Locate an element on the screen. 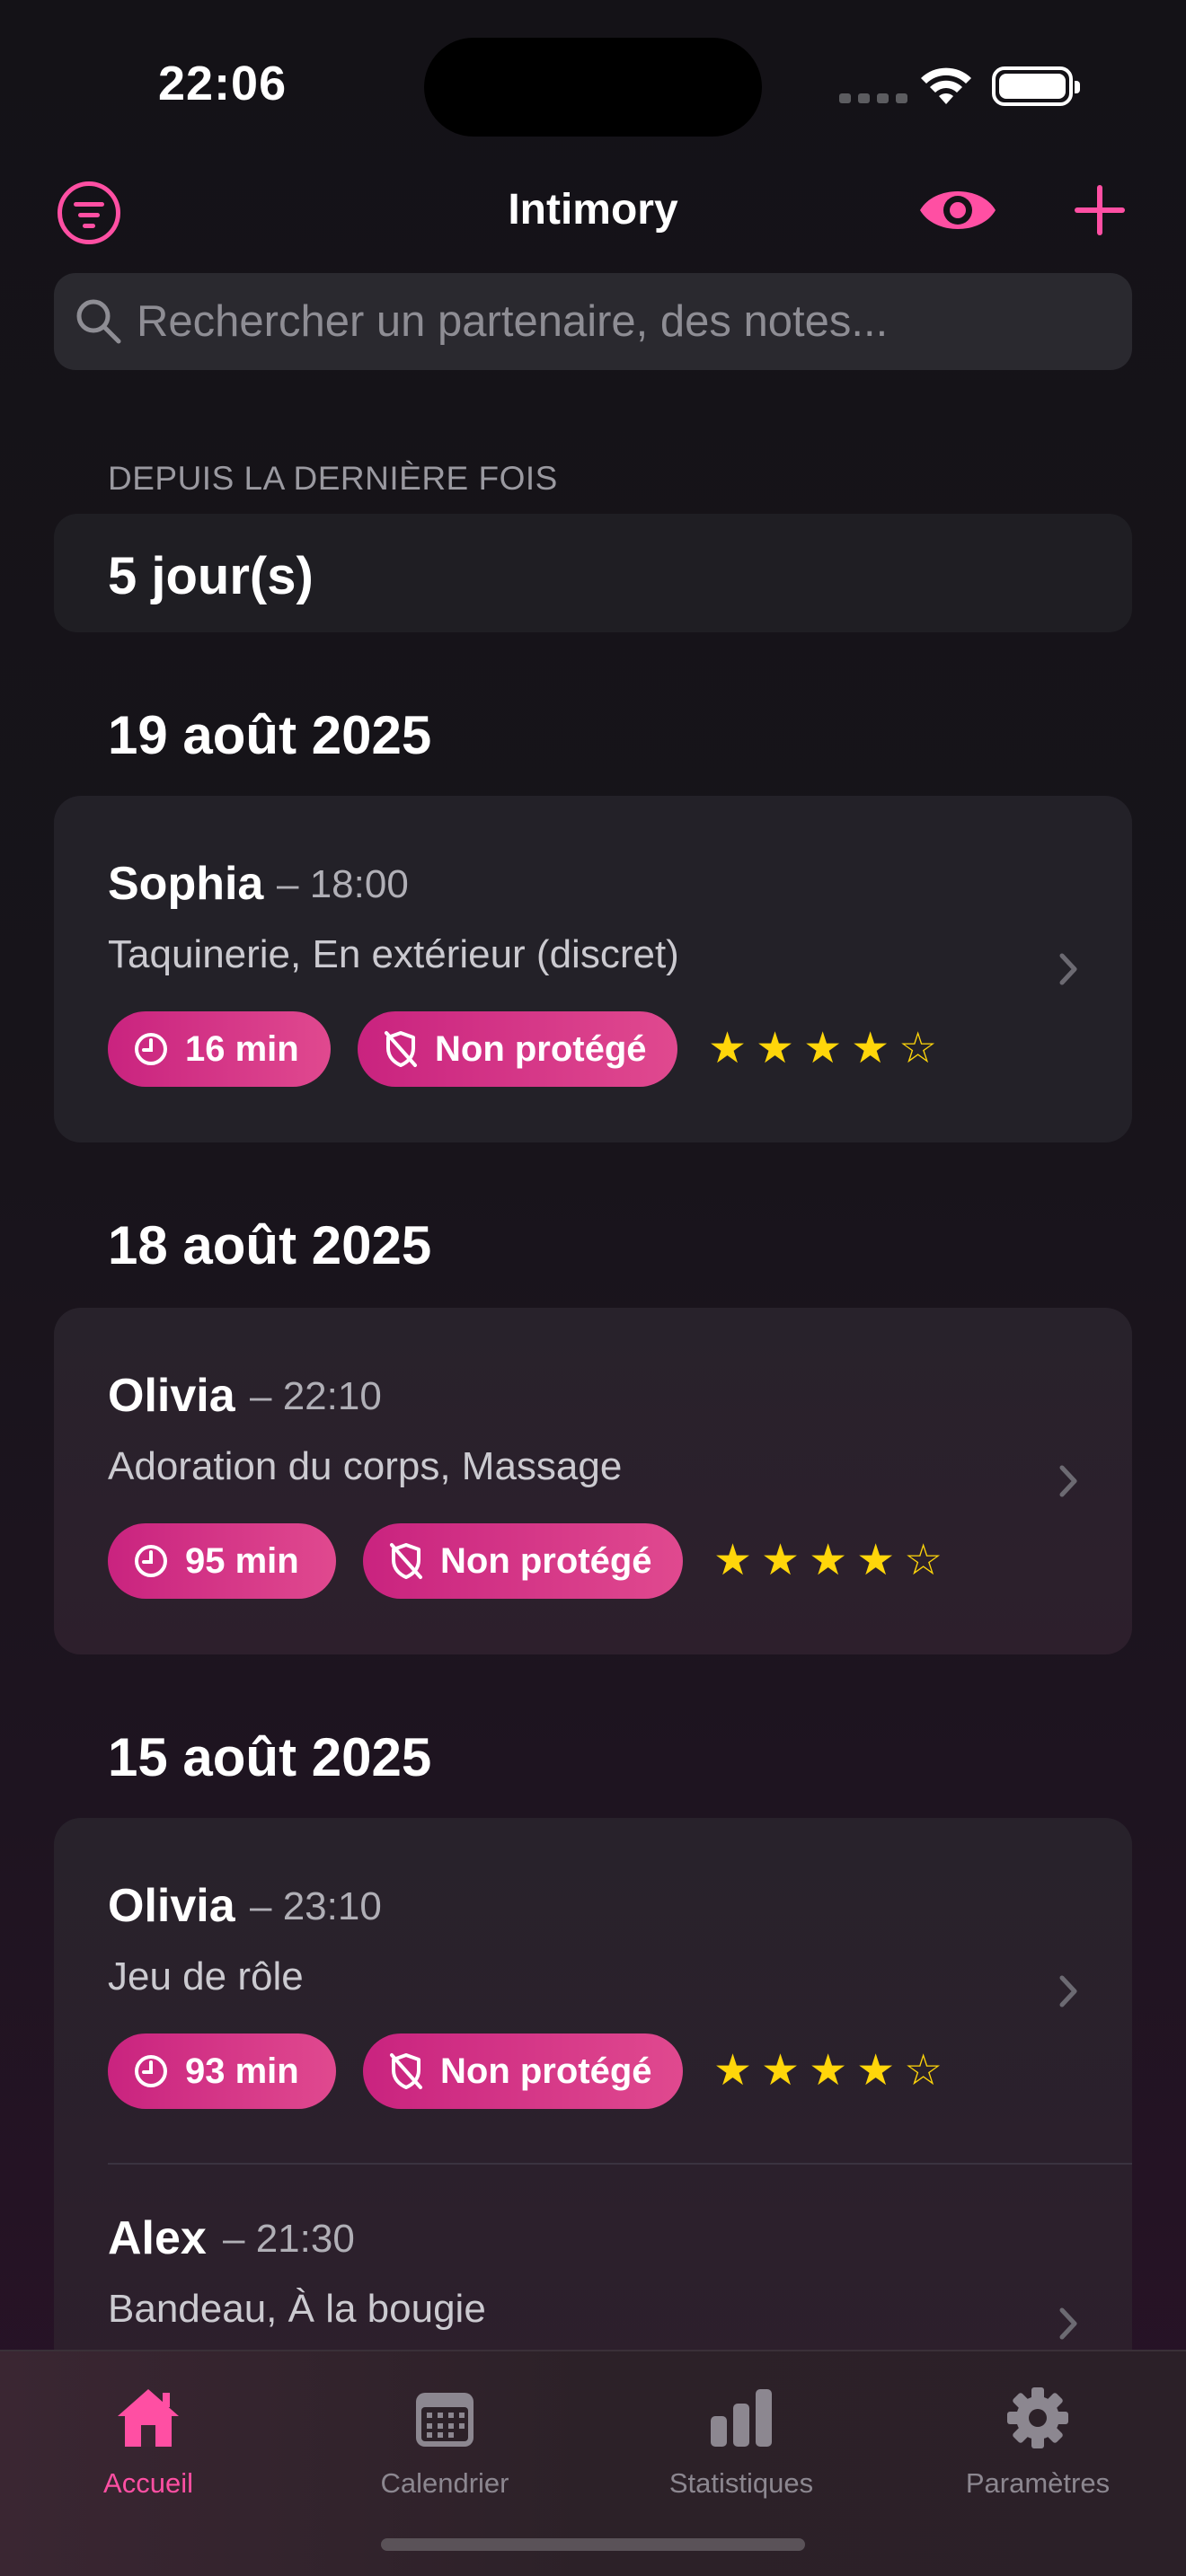 The image size is (1186, 2576). list-item: Alex – 21:30 Bandeau, À la bougie is located at coordinates (593, 2270).